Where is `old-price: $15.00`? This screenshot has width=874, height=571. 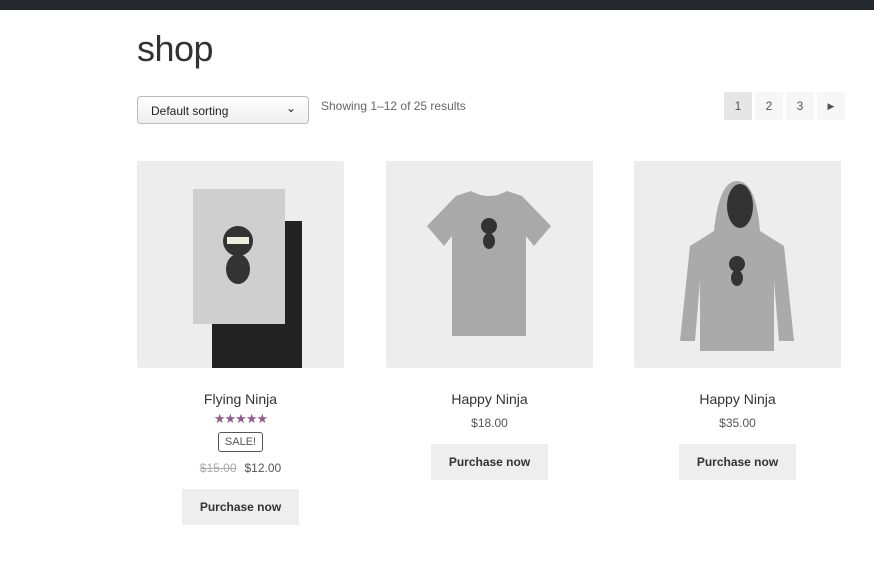
old-price: $15.00 is located at coordinates (218, 468).